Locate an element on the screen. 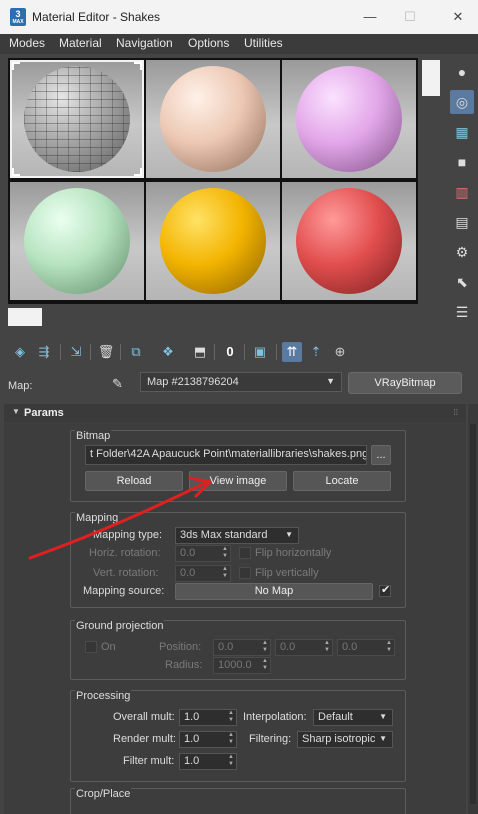  menu-options: Options is located at coordinates (208, 43).